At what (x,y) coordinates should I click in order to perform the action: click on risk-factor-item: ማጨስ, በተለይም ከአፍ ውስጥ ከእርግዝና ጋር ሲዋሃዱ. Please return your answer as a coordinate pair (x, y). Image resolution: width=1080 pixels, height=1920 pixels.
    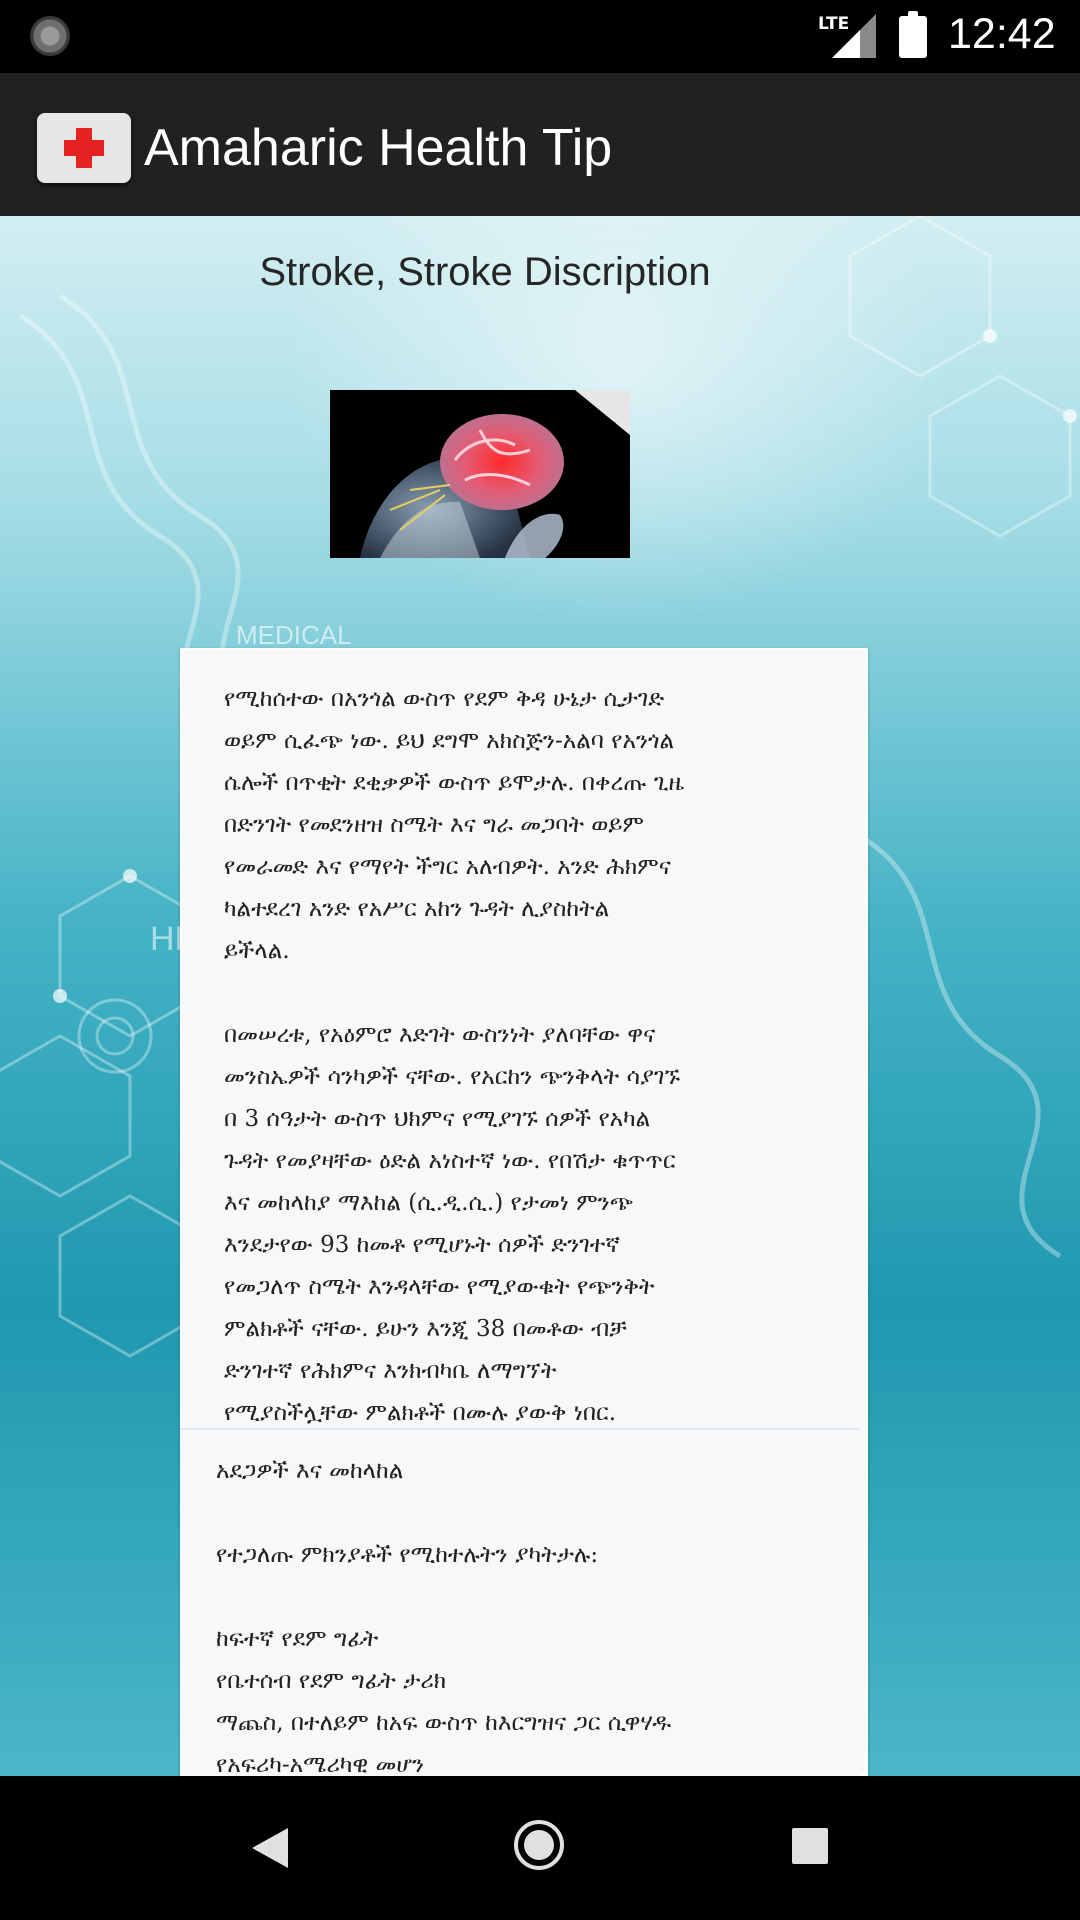
    Looking at the image, I should click on (444, 1723).